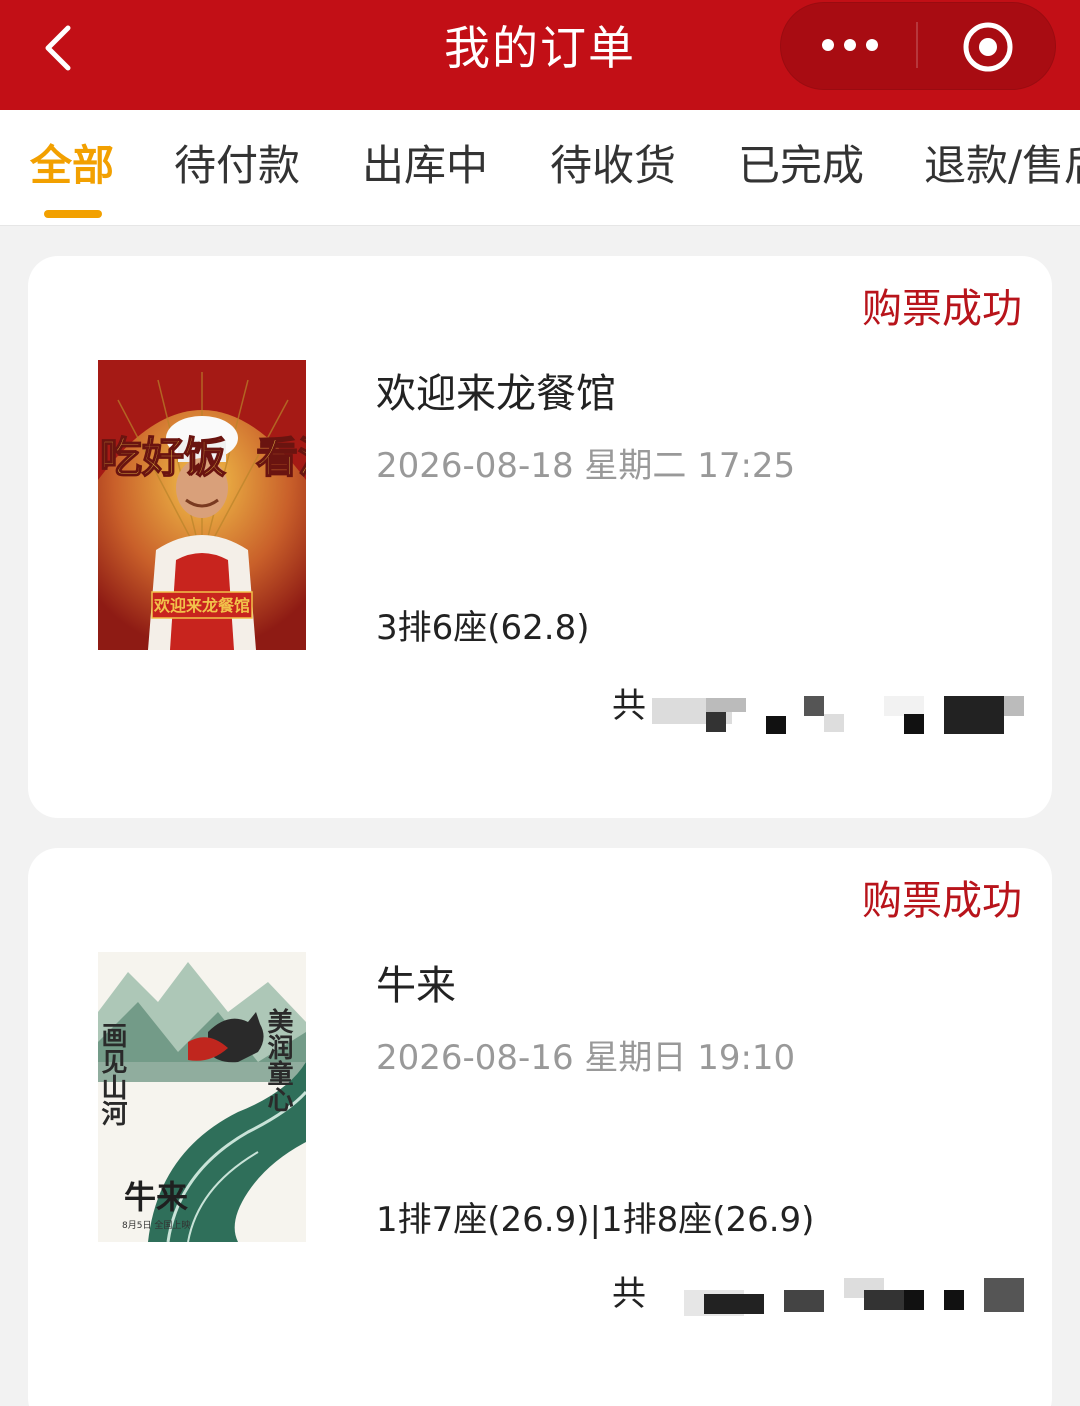  Describe the element at coordinates (425, 166) in the screenshot. I see `tab-shipping-out: 出库中` at that location.